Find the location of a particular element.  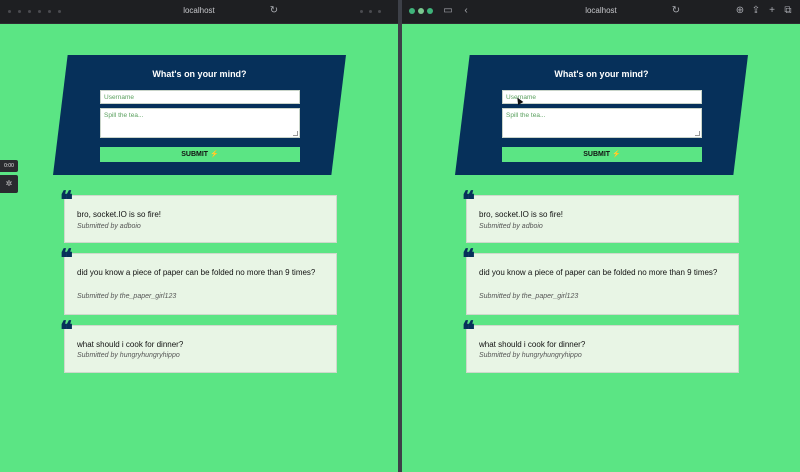

left-browser-toolbar: localhost ↻ is located at coordinates (199, 12).